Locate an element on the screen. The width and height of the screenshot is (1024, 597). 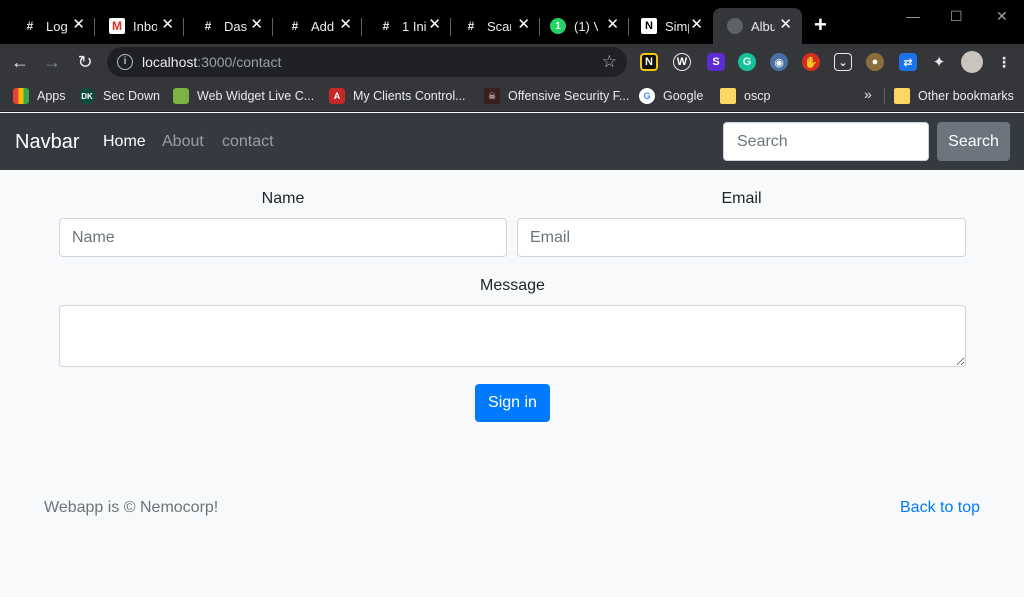
tampermonkey-extension-icon: ◉ is located at coordinates (779, 62).